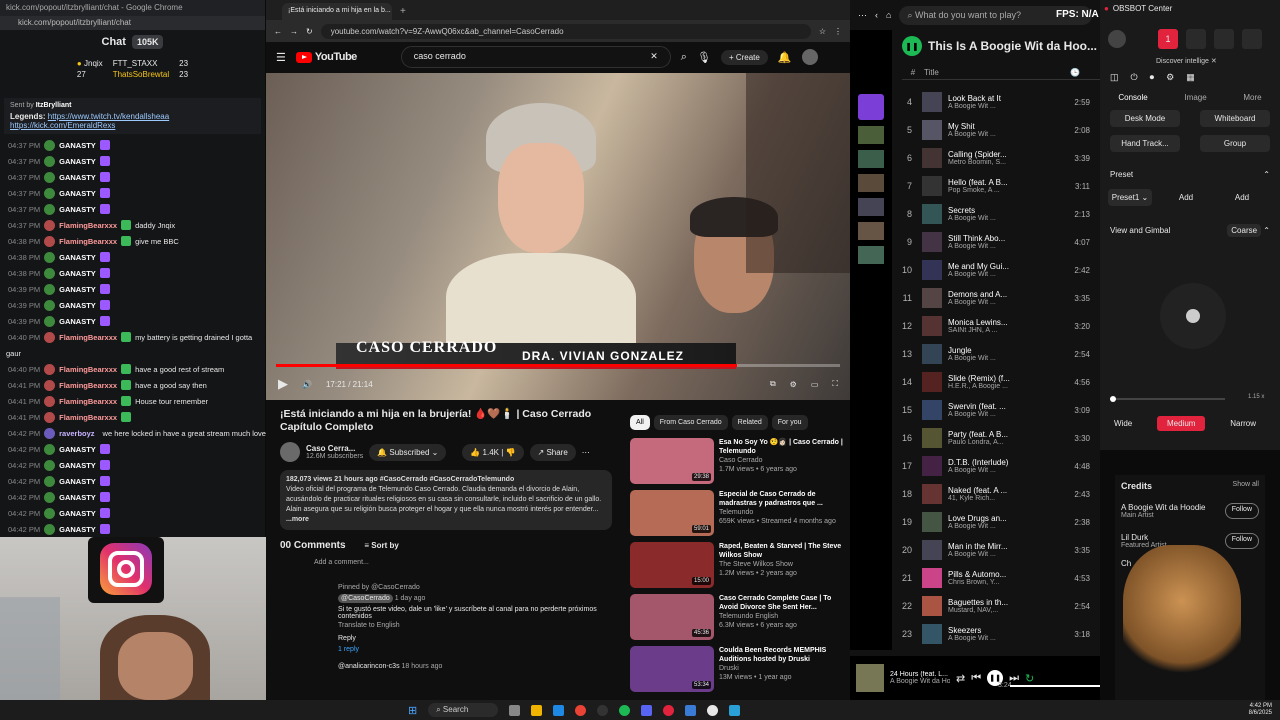 The width and height of the screenshot is (1280, 720). Describe the element at coordinates (369, 666) in the screenshot. I see `comment2-user: @analicarincon-c3s` at that location.